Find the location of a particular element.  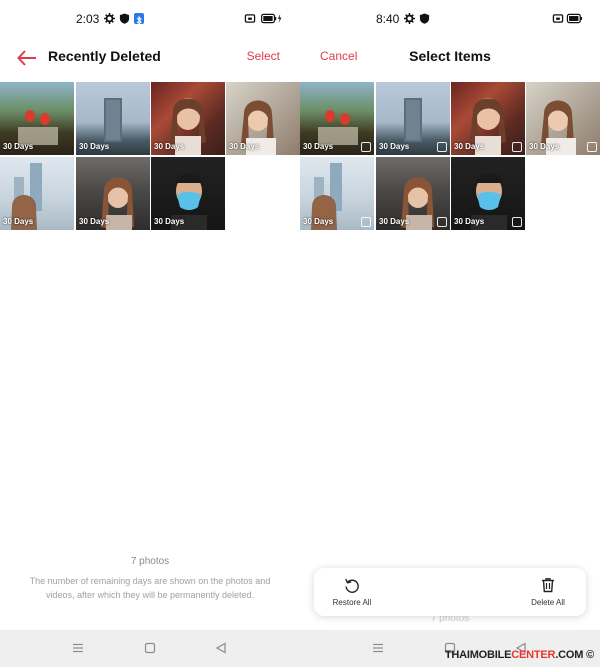

triangle-back-icon is located at coordinates (221, 648).